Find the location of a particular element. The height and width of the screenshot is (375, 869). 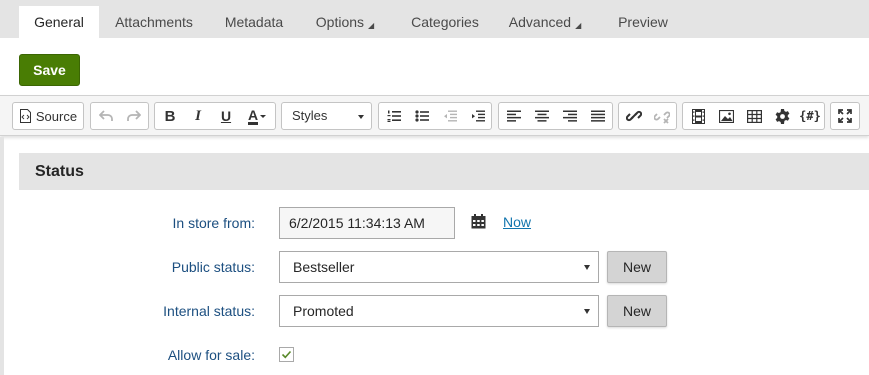

link-button is located at coordinates (634, 116).